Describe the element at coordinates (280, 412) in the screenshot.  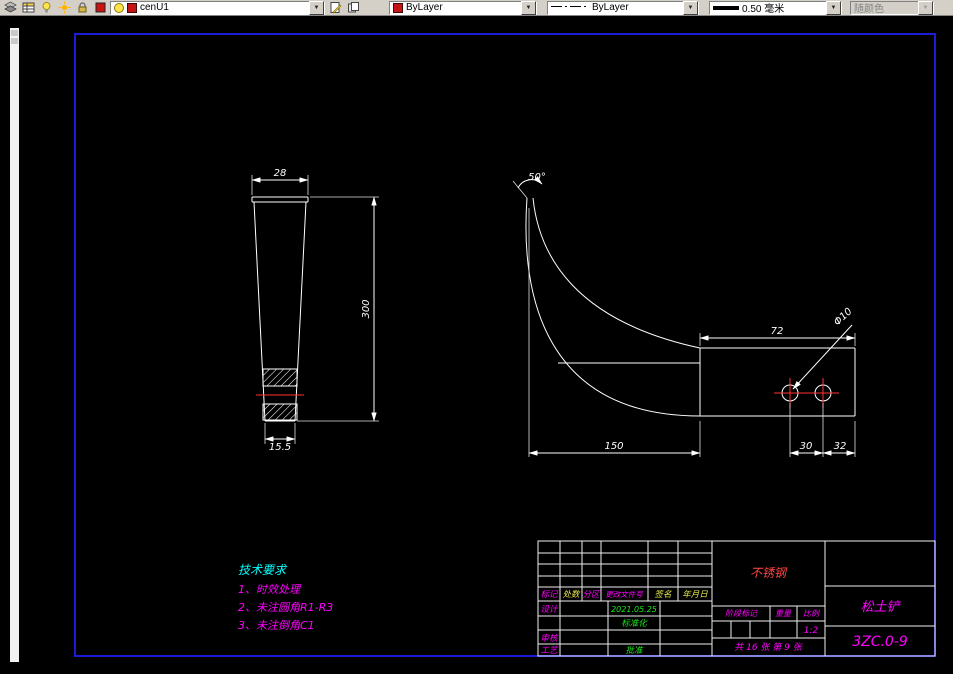
I see `section-hatch-lower` at that location.